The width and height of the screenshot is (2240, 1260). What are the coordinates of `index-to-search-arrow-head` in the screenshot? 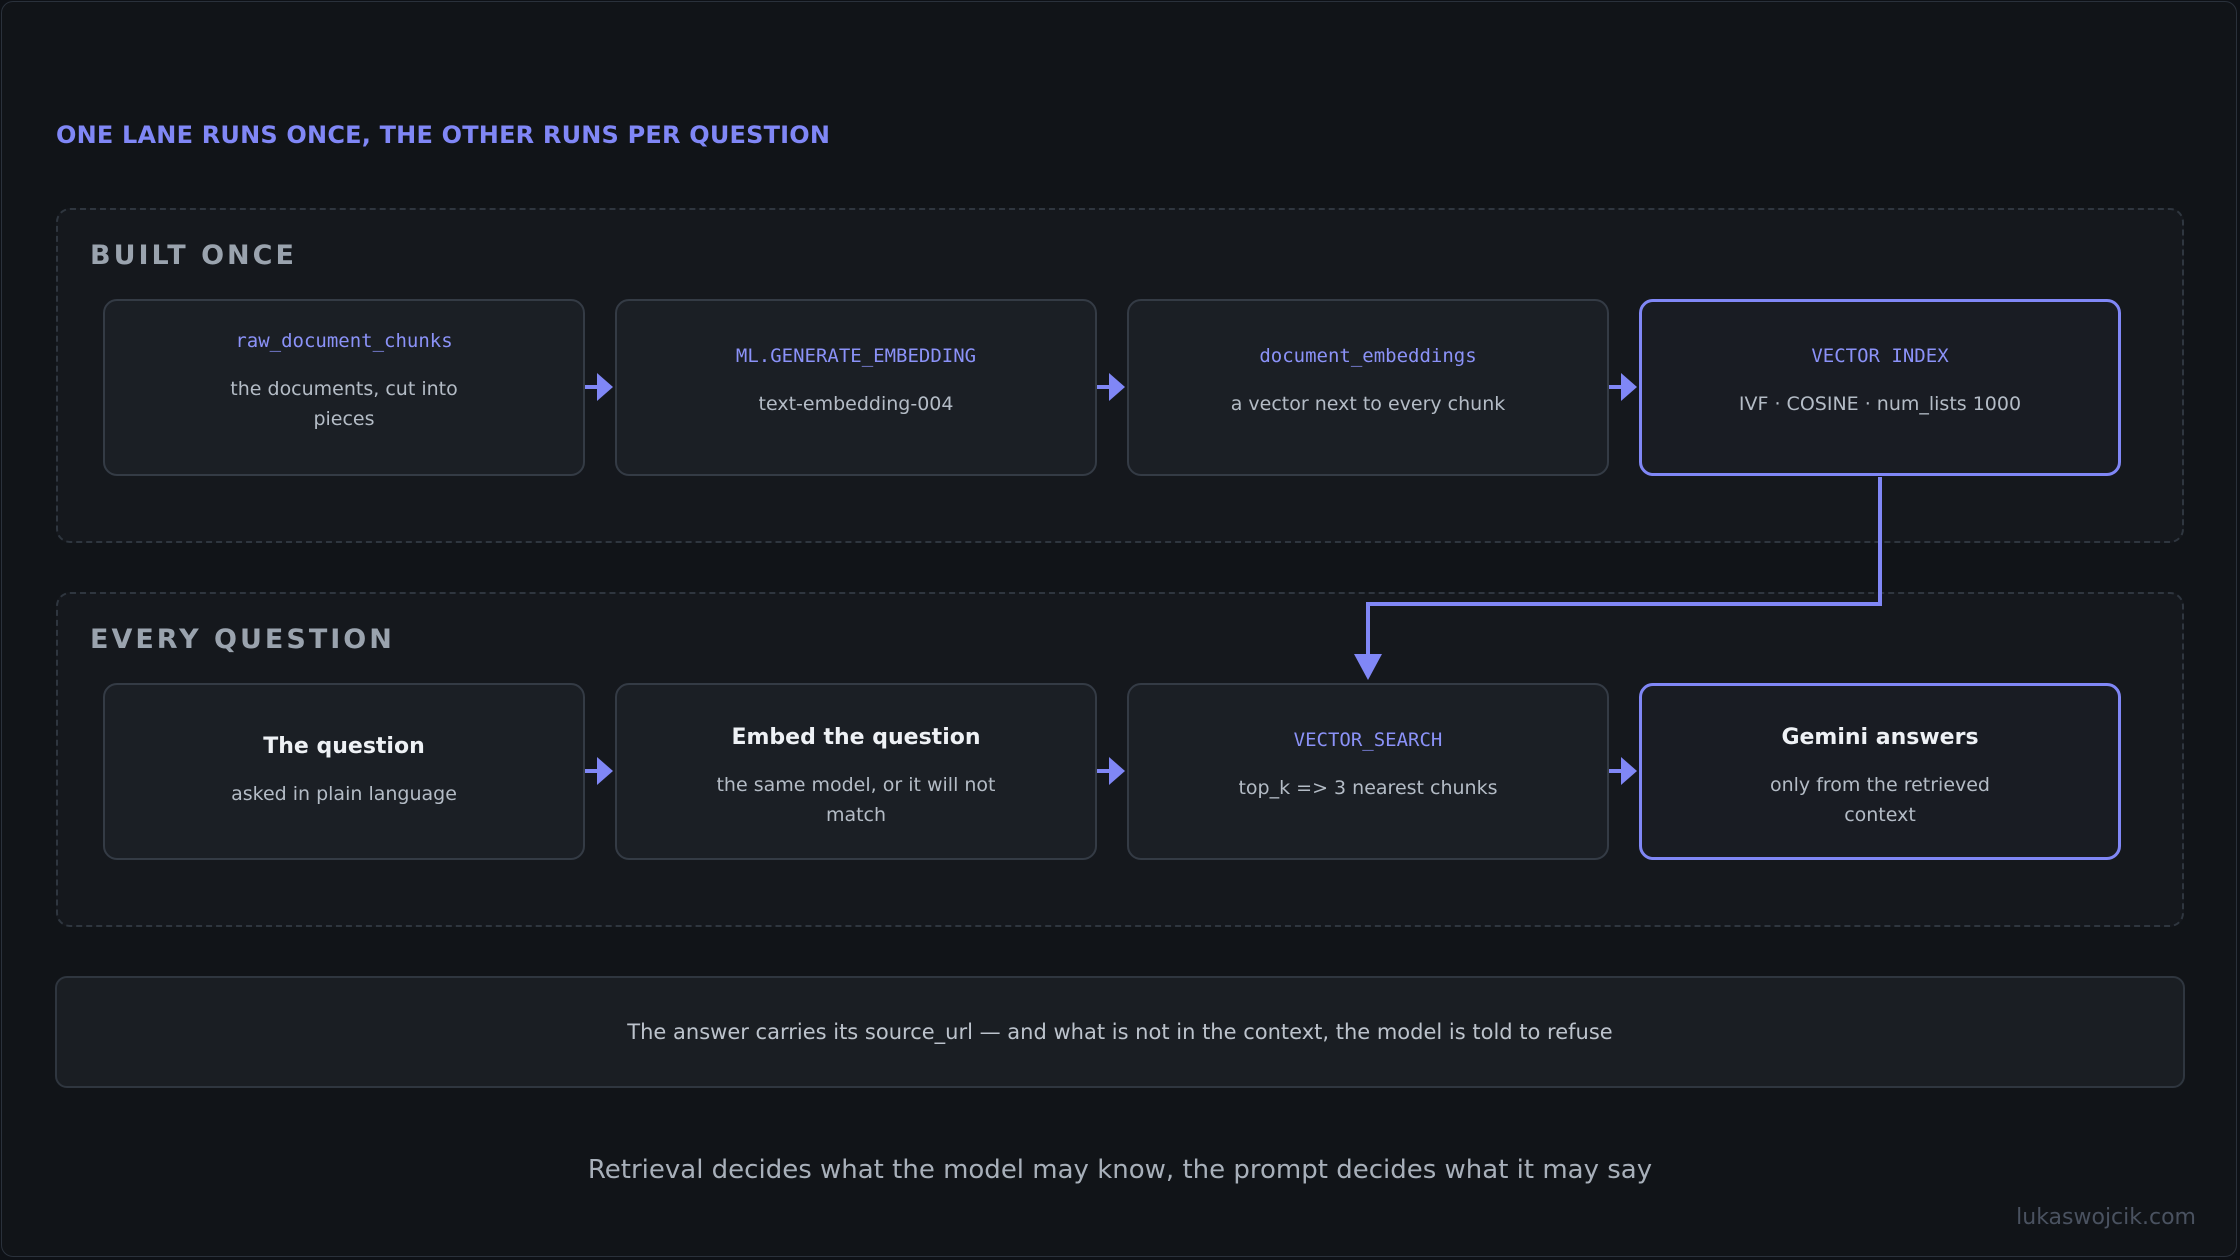 It's located at (1368, 667).